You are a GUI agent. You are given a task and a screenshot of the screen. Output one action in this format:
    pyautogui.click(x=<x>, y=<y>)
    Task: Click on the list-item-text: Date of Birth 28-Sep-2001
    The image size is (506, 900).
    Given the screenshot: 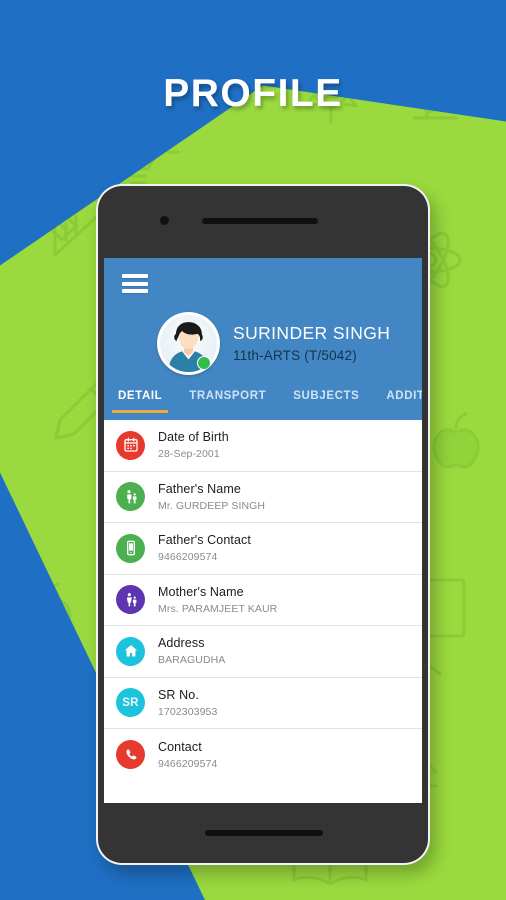 What is the action you would take?
    pyautogui.click(x=193, y=445)
    